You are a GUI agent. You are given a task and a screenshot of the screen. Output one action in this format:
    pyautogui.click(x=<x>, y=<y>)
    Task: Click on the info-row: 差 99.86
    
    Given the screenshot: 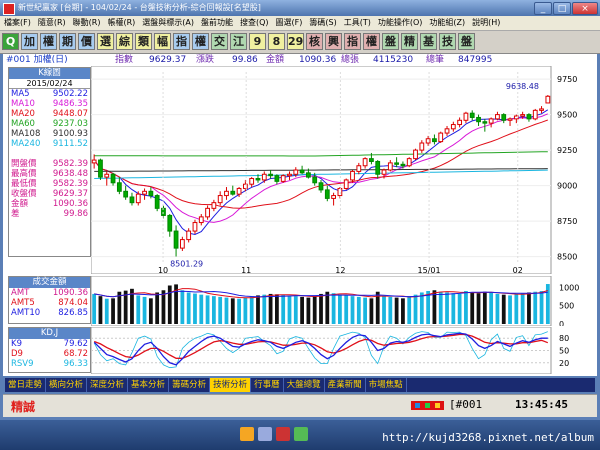 What is the action you would take?
    pyautogui.click(x=49, y=214)
    